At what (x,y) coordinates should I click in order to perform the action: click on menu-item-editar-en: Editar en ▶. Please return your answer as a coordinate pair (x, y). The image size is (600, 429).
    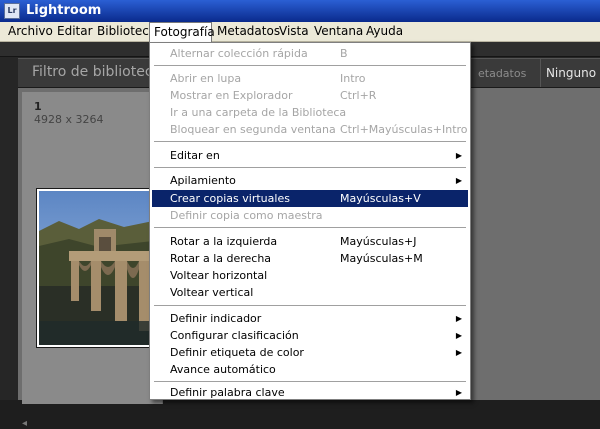
    Looking at the image, I should click on (310, 155).